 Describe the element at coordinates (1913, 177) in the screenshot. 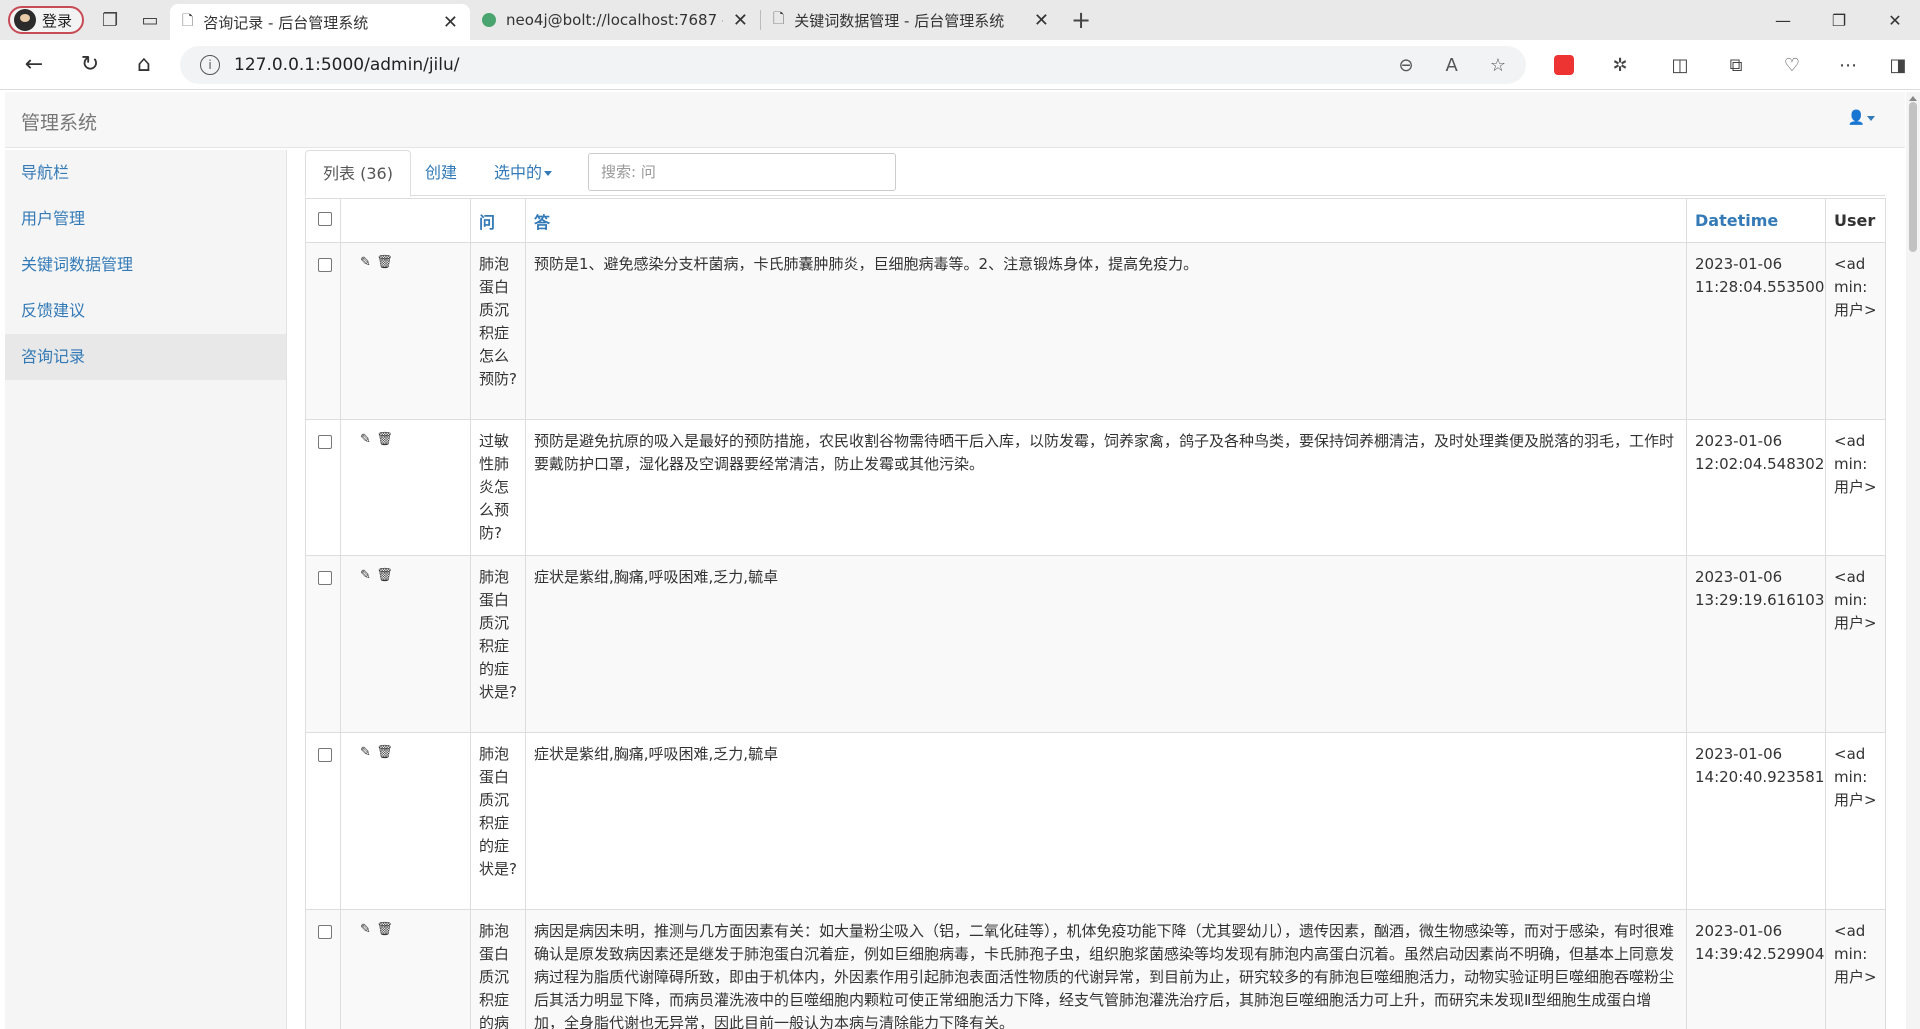

I see `scrollbar-thumb` at that location.